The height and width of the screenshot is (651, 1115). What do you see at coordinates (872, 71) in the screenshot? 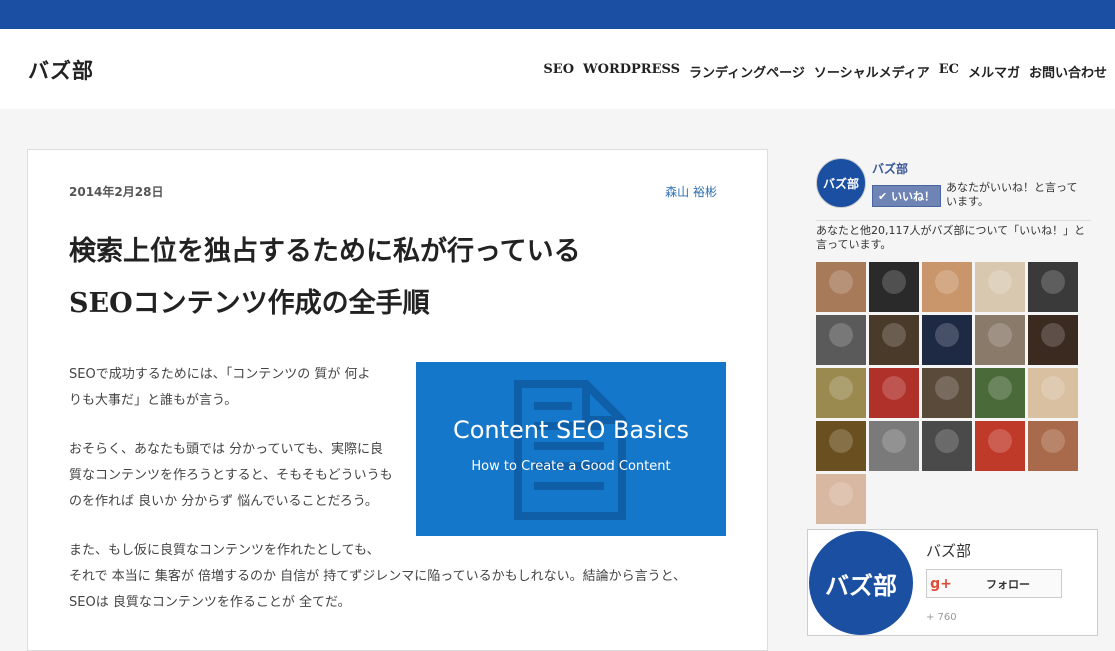
I see `nav-item-social-media: ソーシャルメディア` at bounding box center [872, 71].